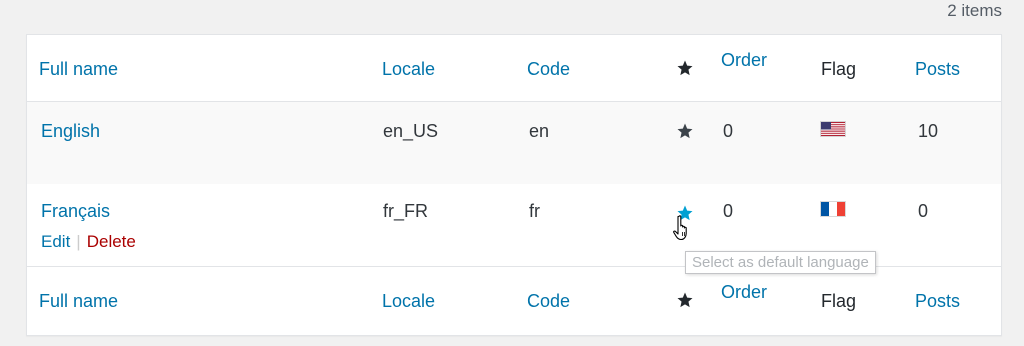 This screenshot has width=1024, height=346. I want to click on us-flag-icon, so click(833, 129).